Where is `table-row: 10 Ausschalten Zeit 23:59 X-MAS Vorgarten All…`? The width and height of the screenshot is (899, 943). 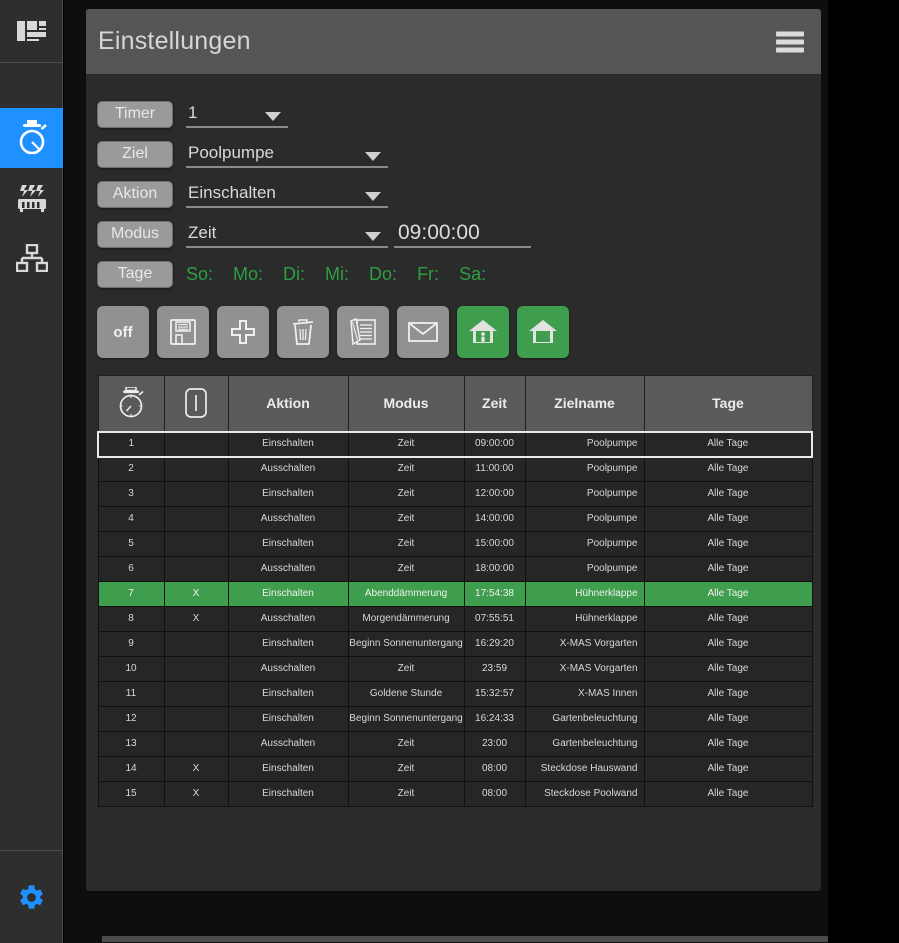
table-row: 10 Ausschalten Zeit 23:59 X-MAS Vorgarten All… is located at coordinates (455, 669).